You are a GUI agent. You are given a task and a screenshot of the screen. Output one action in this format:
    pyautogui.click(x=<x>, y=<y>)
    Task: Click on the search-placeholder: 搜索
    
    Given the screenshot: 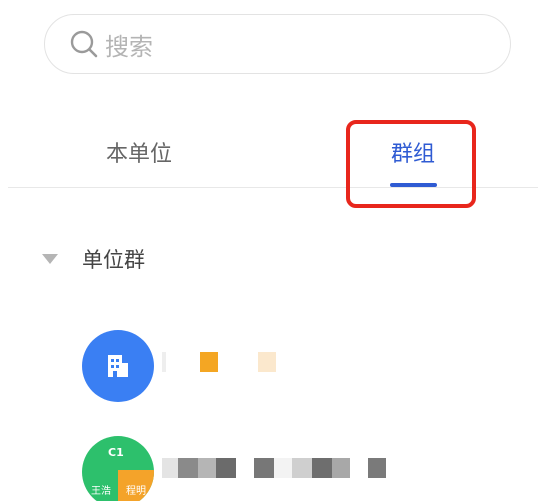 What is the action you would take?
    pyautogui.click(x=129, y=46)
    